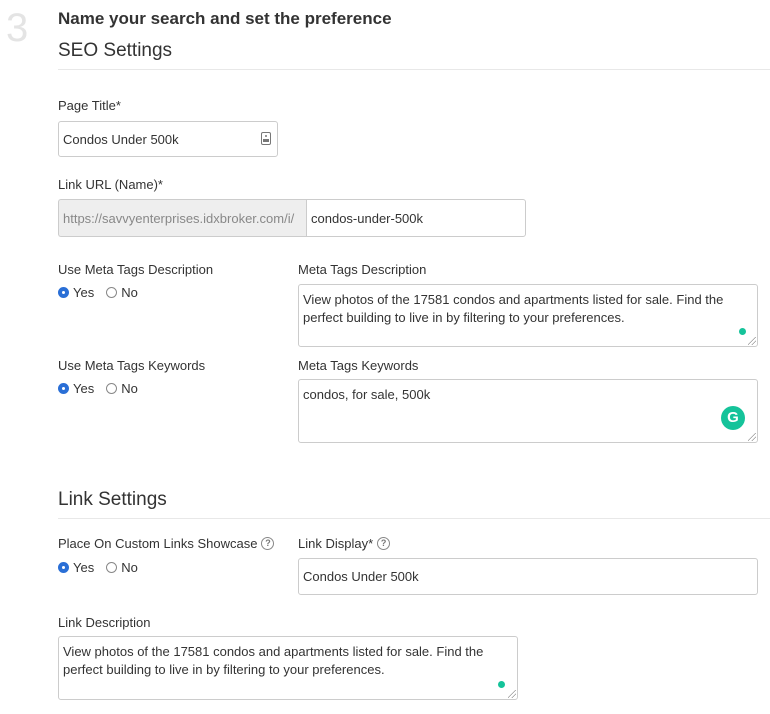 Image resolution: width=770 pixels, height=714 pixels. What do you see at coordinates (121, 139) in the screenshot?
I see `page-title-value: Condos Under 500k` at bounding box center [121, 139].